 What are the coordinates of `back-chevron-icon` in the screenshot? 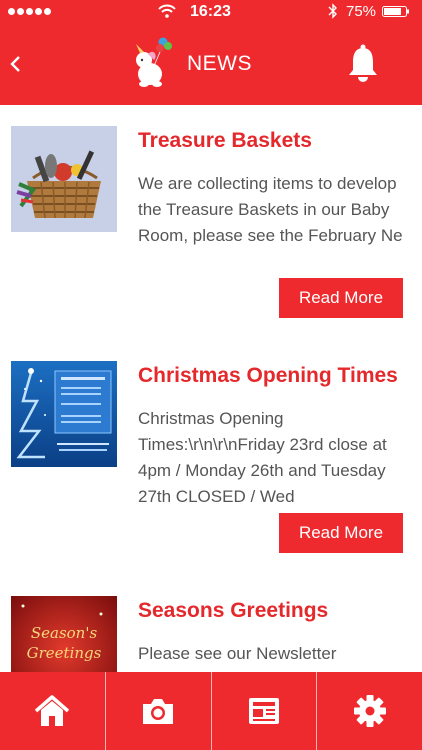 It's located at (16, 64).